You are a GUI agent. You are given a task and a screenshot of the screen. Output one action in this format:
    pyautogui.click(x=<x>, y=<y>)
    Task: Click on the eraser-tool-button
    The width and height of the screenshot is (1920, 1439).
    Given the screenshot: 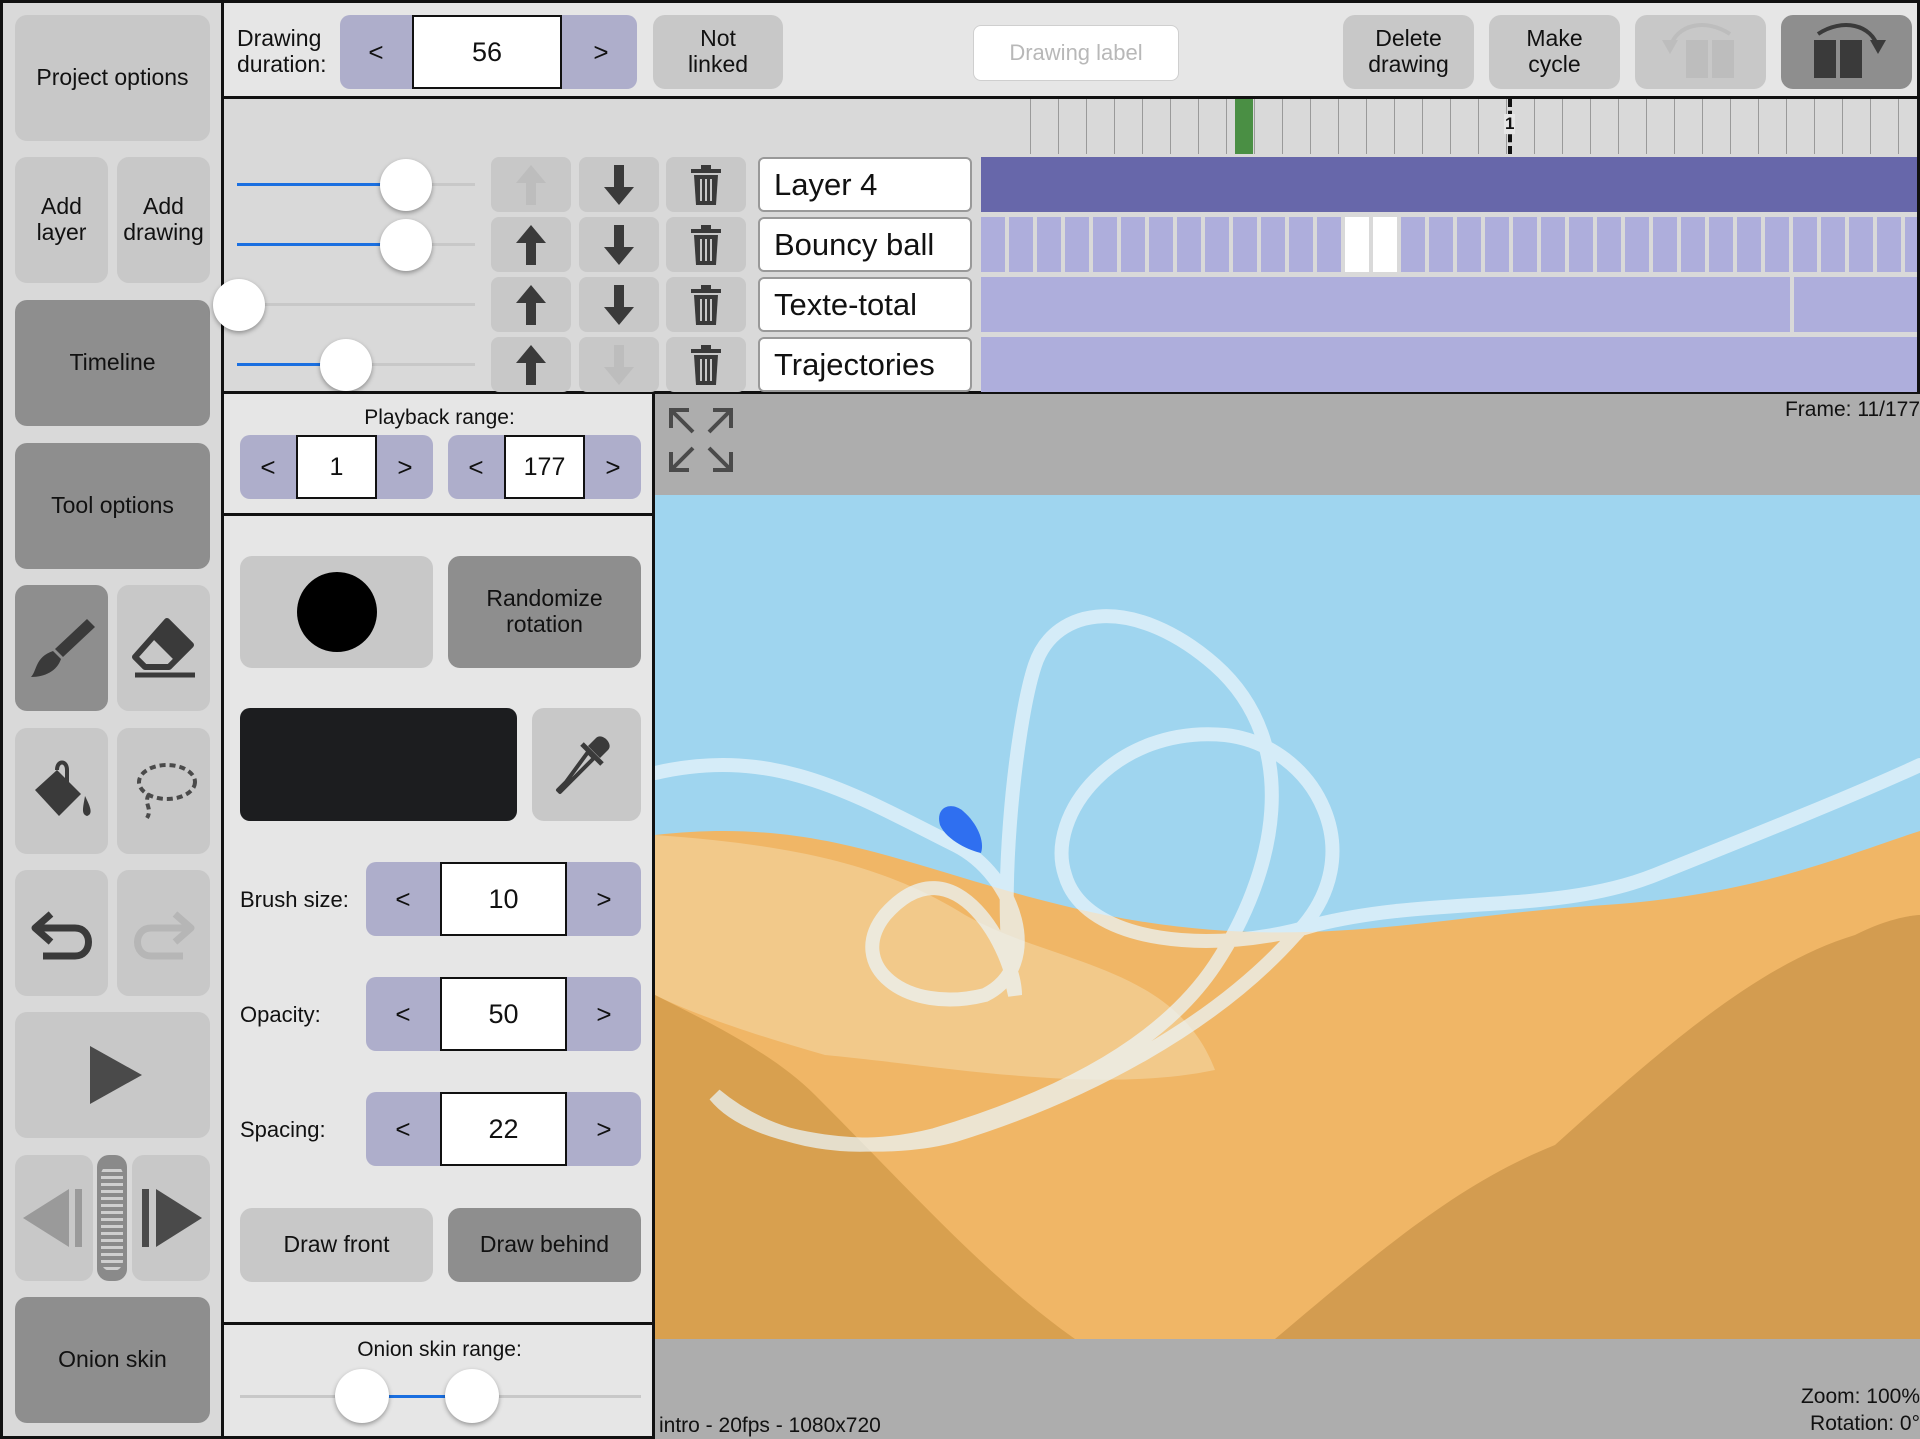 What is the action you would take?
    pyautogui.click(x=163, y=648)
    